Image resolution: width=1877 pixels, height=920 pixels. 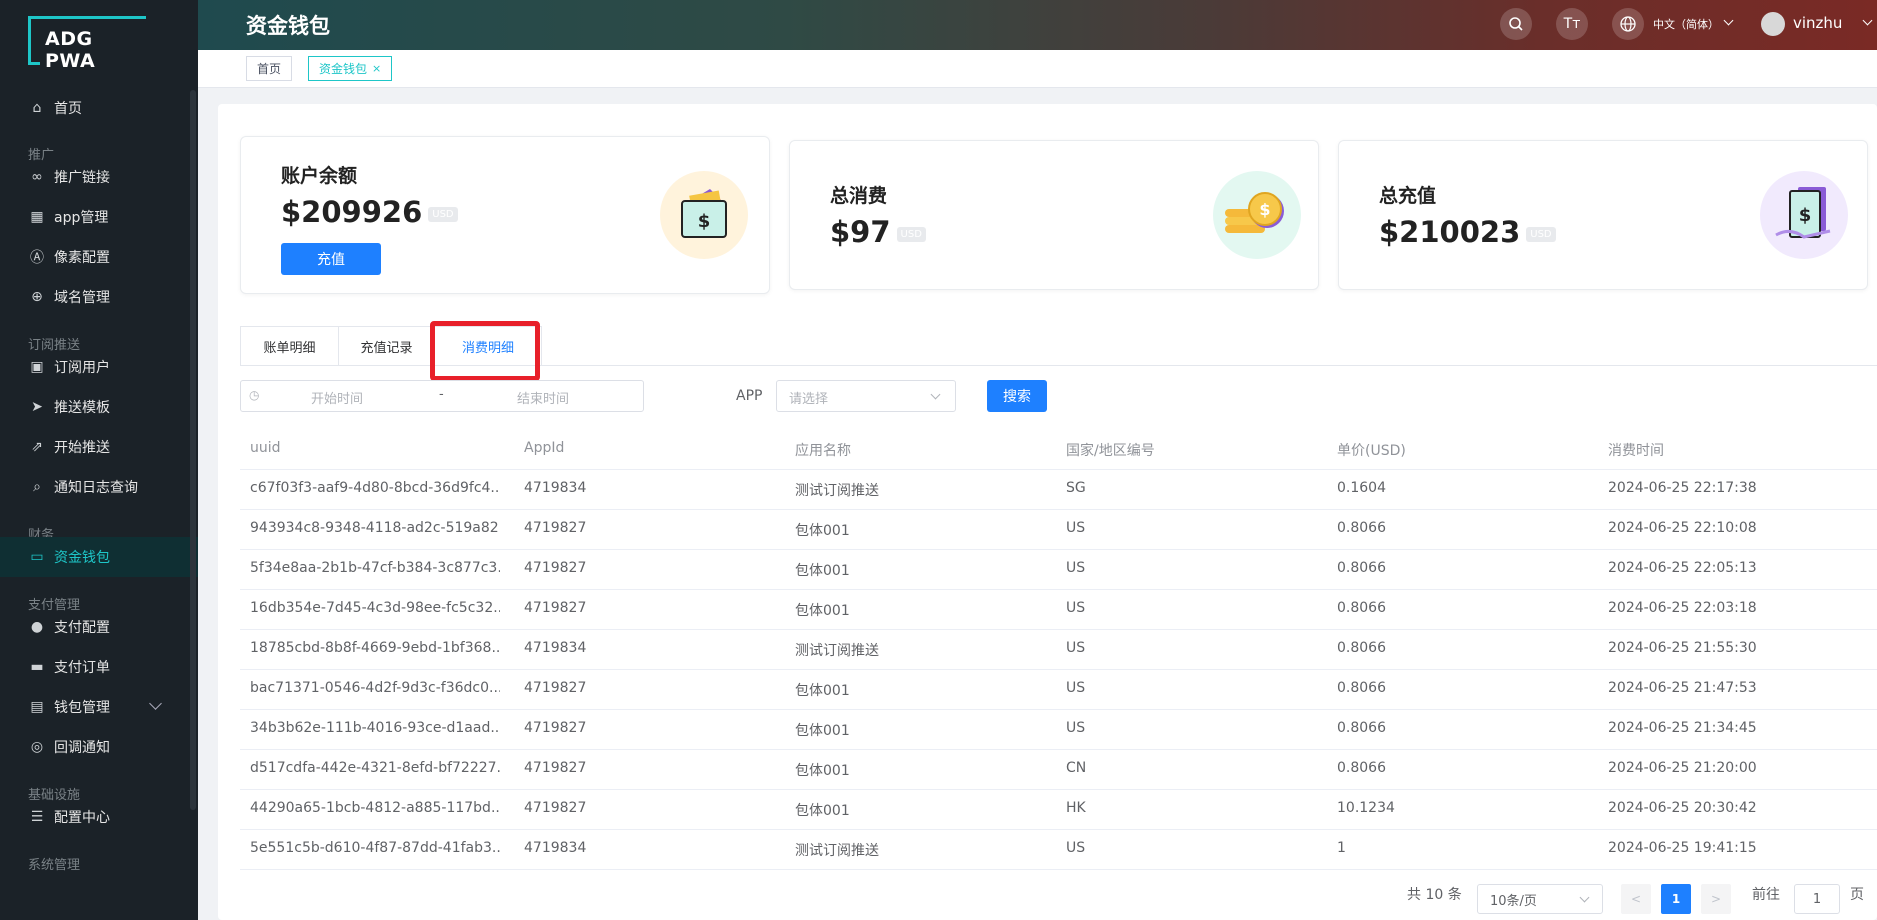 What do you see at coordinates (1371, 450) in the screenshot?
I see `column-header: 单价(USD)` at bounding box center [1371, 450].